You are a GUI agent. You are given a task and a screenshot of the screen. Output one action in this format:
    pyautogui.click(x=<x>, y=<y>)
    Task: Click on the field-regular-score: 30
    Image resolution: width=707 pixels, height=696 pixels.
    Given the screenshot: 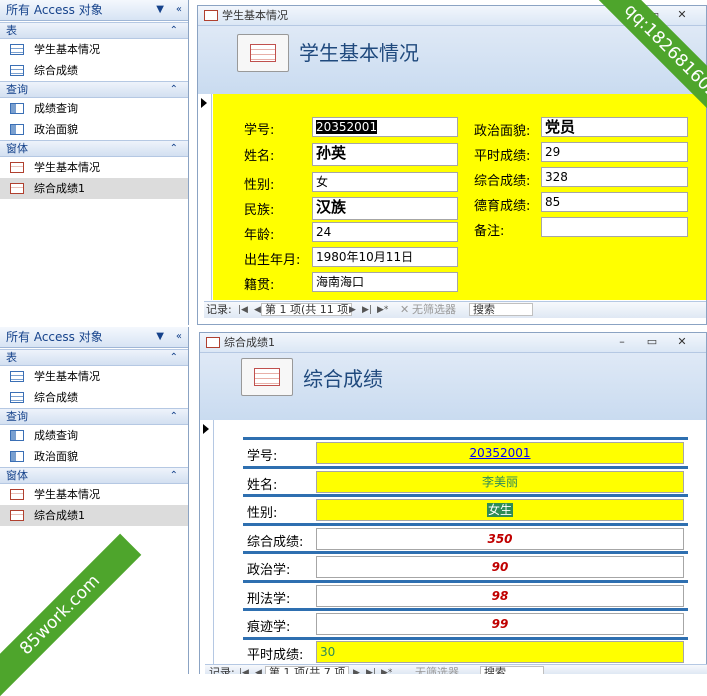 What is the action you would take?
    pyautogui.click(x=500, y=652)
    